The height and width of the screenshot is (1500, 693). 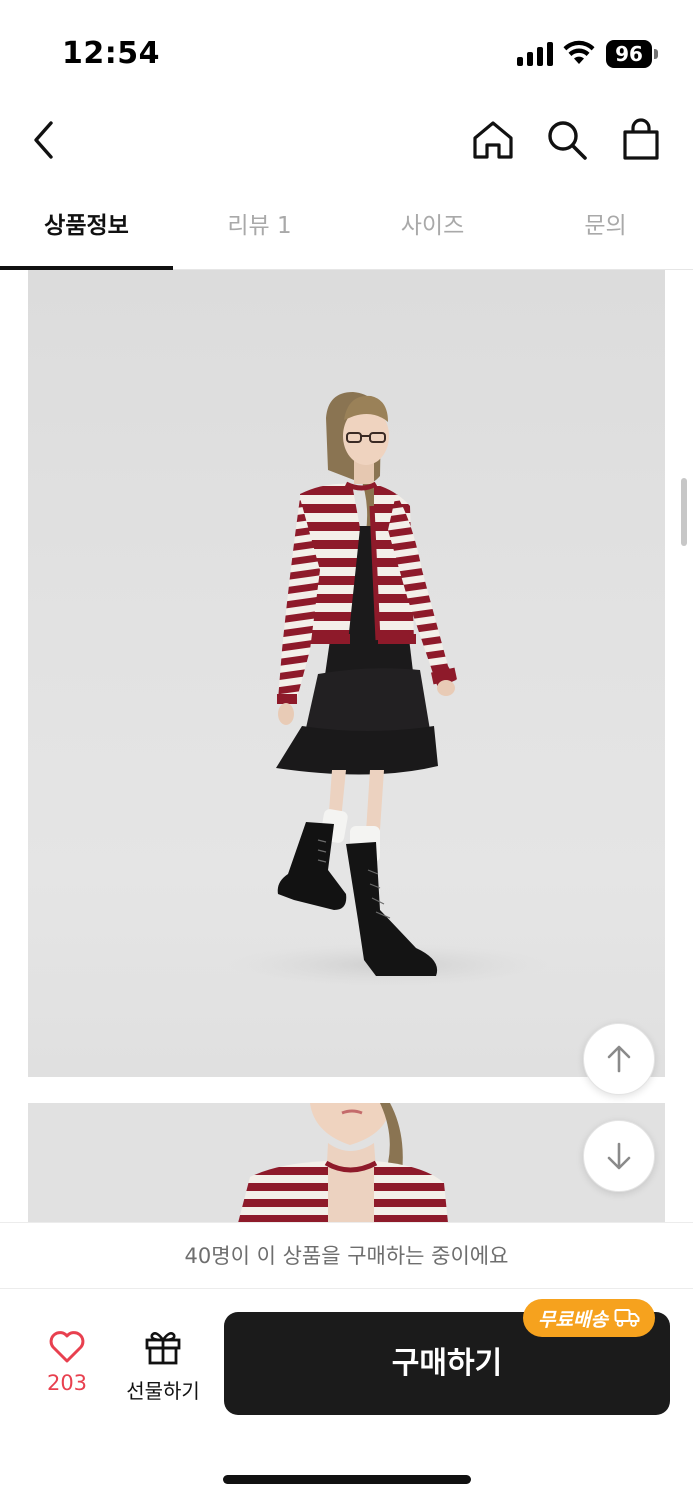 I want to click on buying-now-notice: 40명이 이 상품을 구매하는 중이에요, so click(x=346, y=1255).